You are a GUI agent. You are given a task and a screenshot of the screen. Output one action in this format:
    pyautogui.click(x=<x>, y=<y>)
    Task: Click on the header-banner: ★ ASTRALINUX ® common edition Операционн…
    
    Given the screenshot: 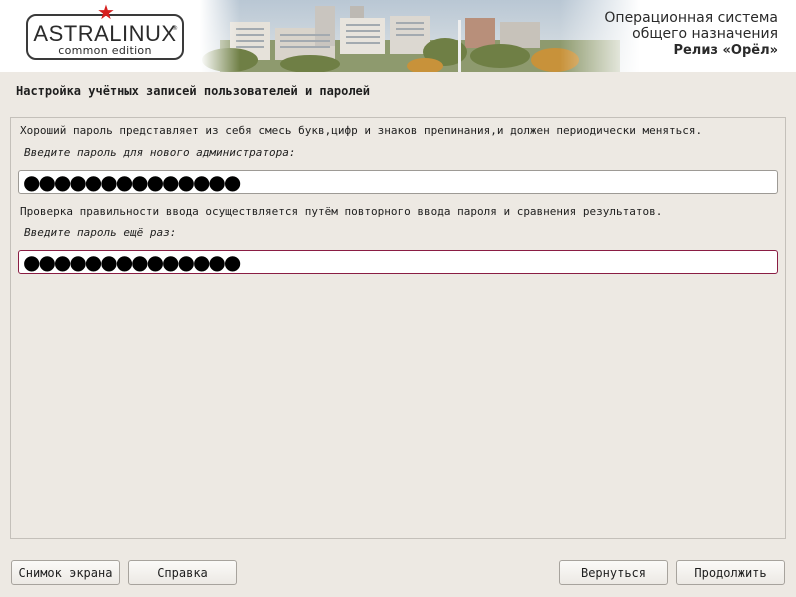 What is the action you would take?
    pyautogui.click(x=398, y=36)
    